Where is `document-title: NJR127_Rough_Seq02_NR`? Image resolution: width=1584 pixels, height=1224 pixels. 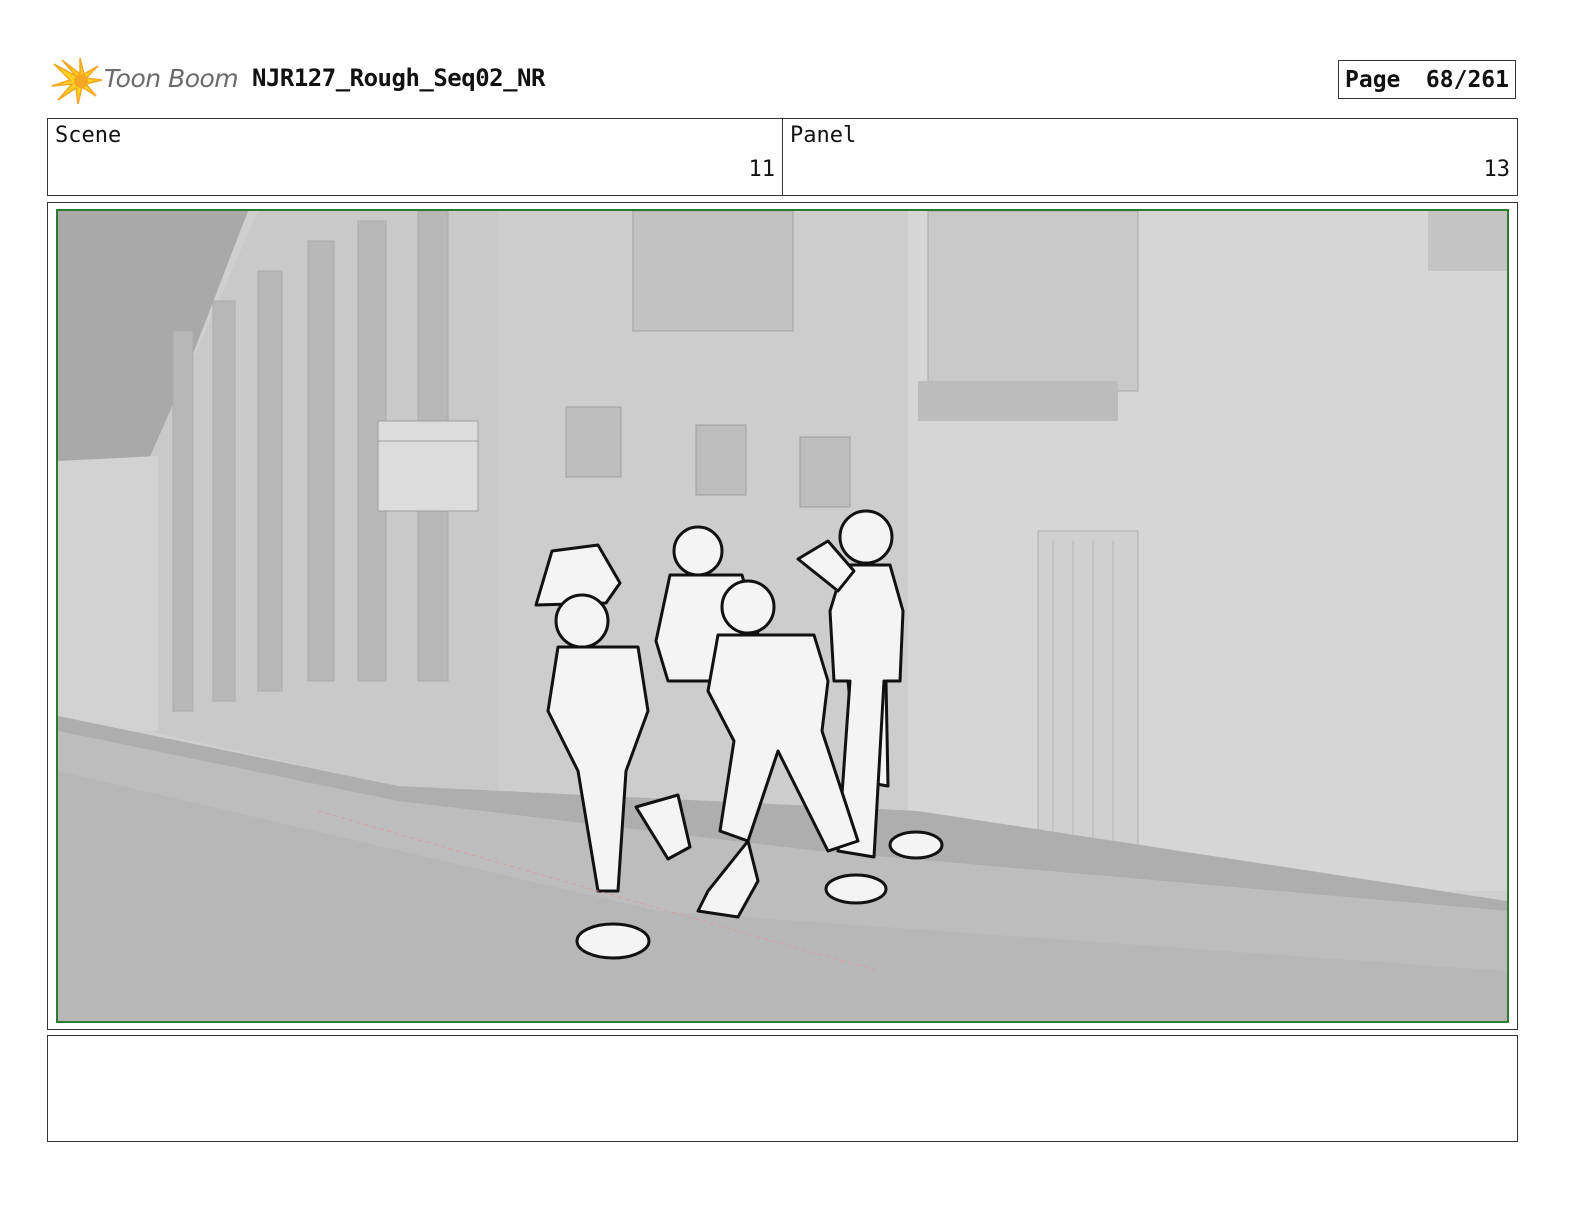 document-title: NJR127_Rough_Seq02_NR is located at coordinates (398, 78).